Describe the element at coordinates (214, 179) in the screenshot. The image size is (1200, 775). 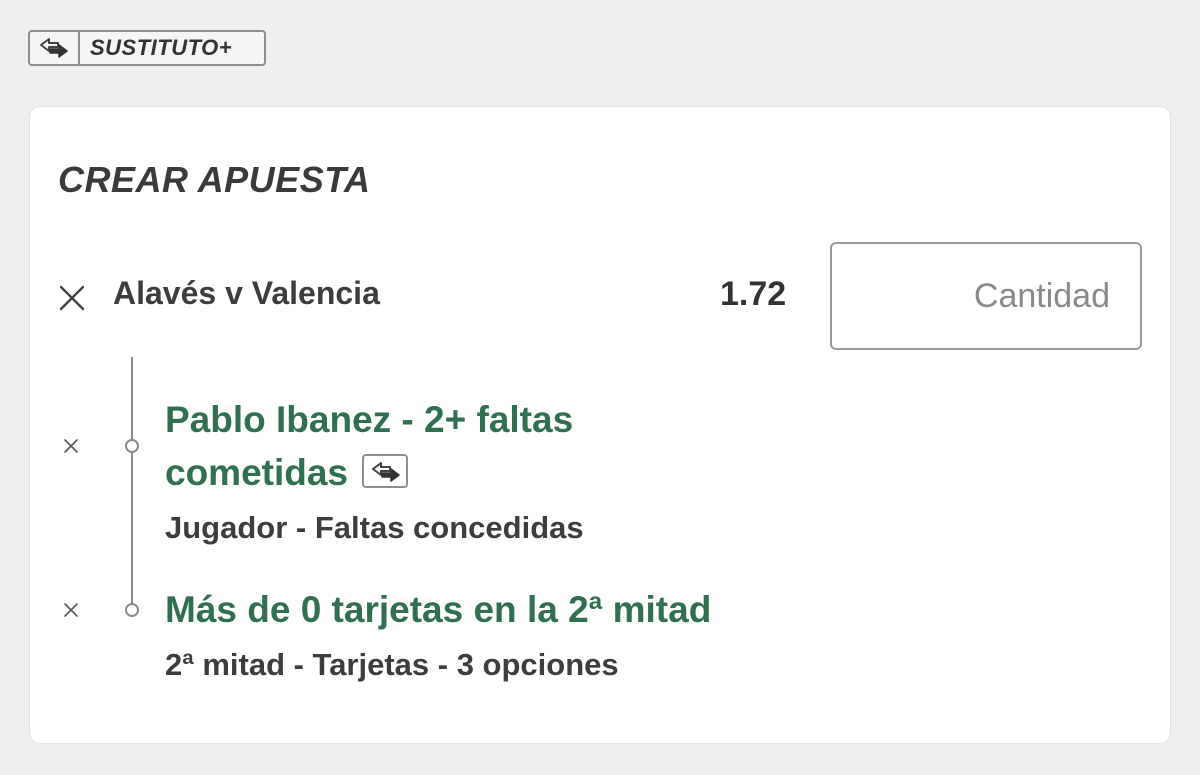
I see `card-title: CREAR APUESTA` at that location.